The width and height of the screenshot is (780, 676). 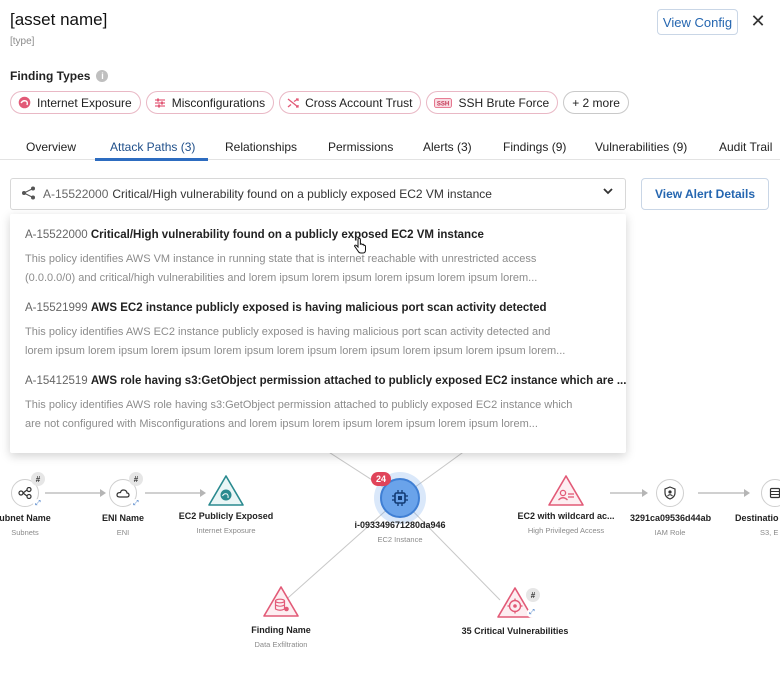 I want to click on finding-types-label: Finding Types i, so click(x=59, y=76).